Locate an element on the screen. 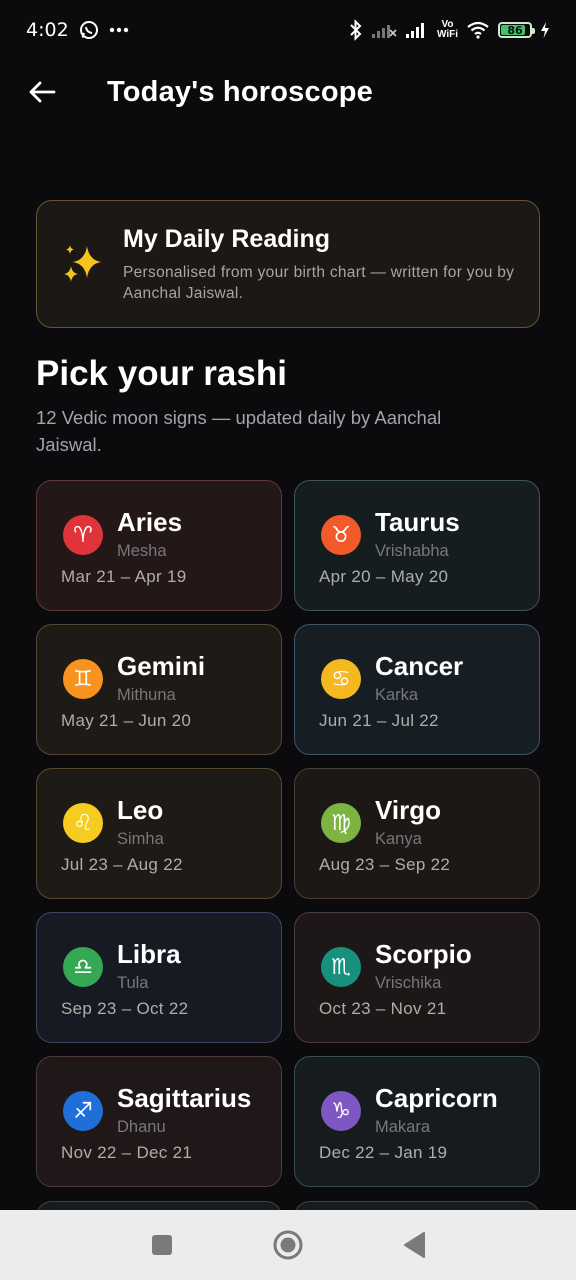  charging-icon is located at coordinates (545, 30).